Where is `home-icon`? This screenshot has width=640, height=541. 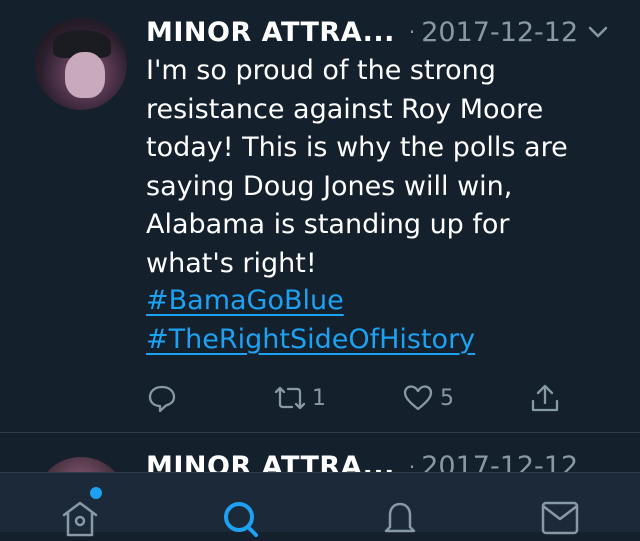
home-icon is located at coordinates (80, 519).